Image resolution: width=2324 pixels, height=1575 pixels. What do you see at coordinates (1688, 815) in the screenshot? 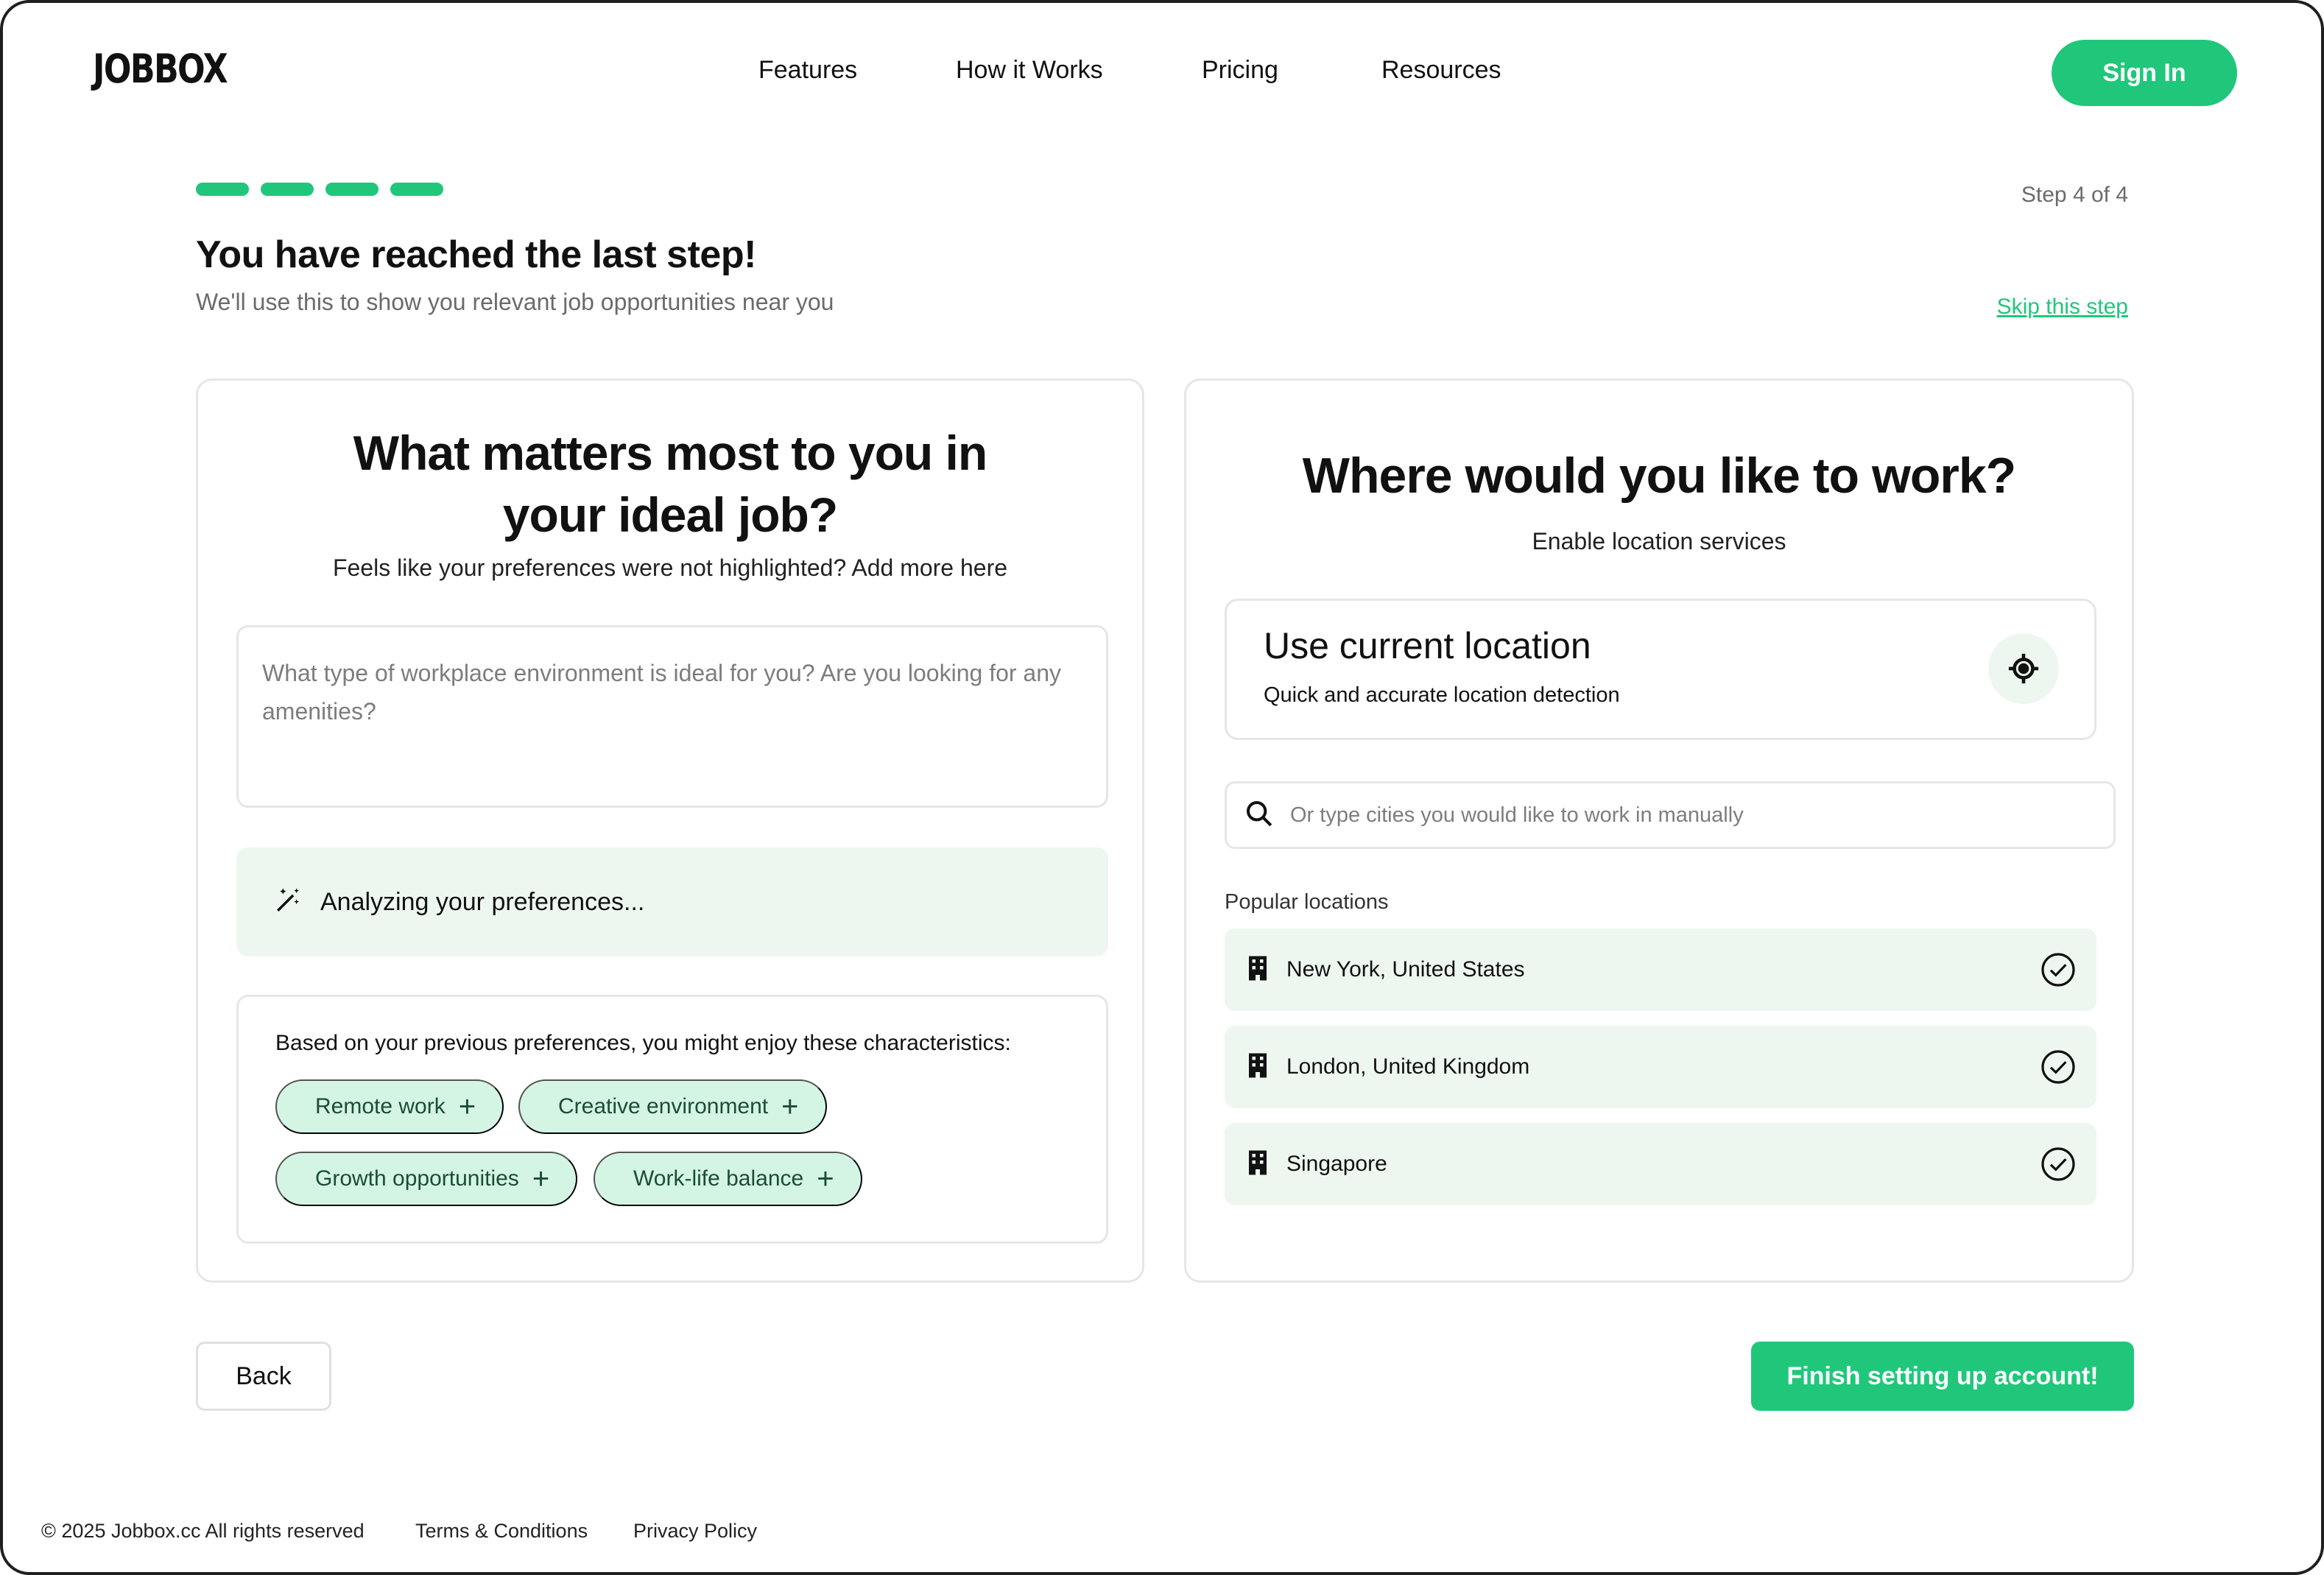
I see `city-search-input` at bounding box center [1688, 815].